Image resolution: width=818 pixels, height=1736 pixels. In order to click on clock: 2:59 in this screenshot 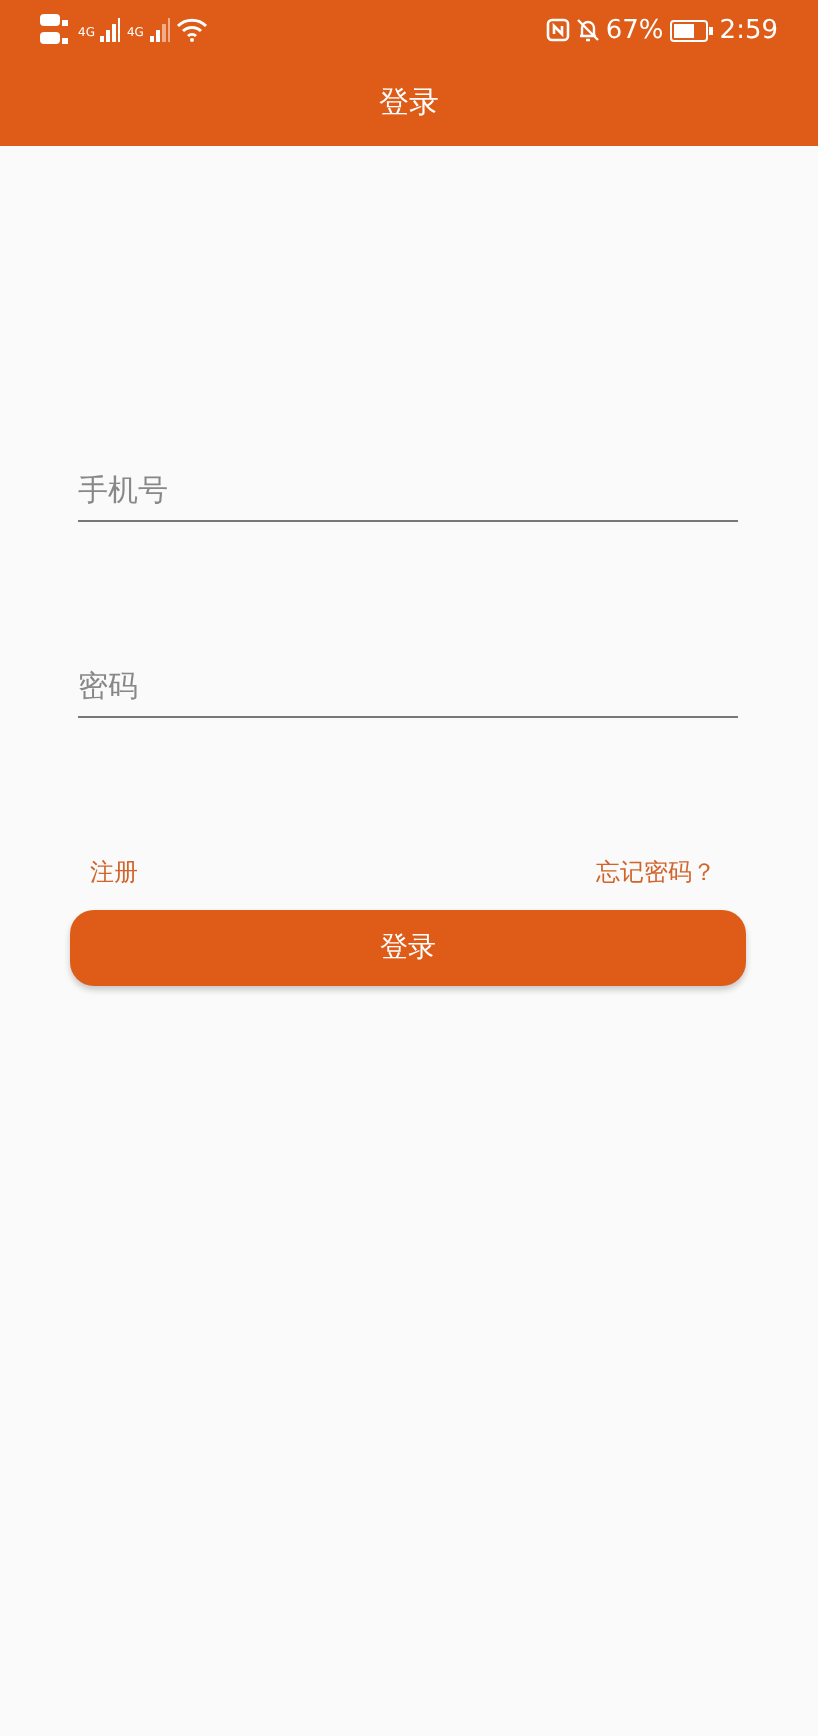, I will do `click(748, 30)`.